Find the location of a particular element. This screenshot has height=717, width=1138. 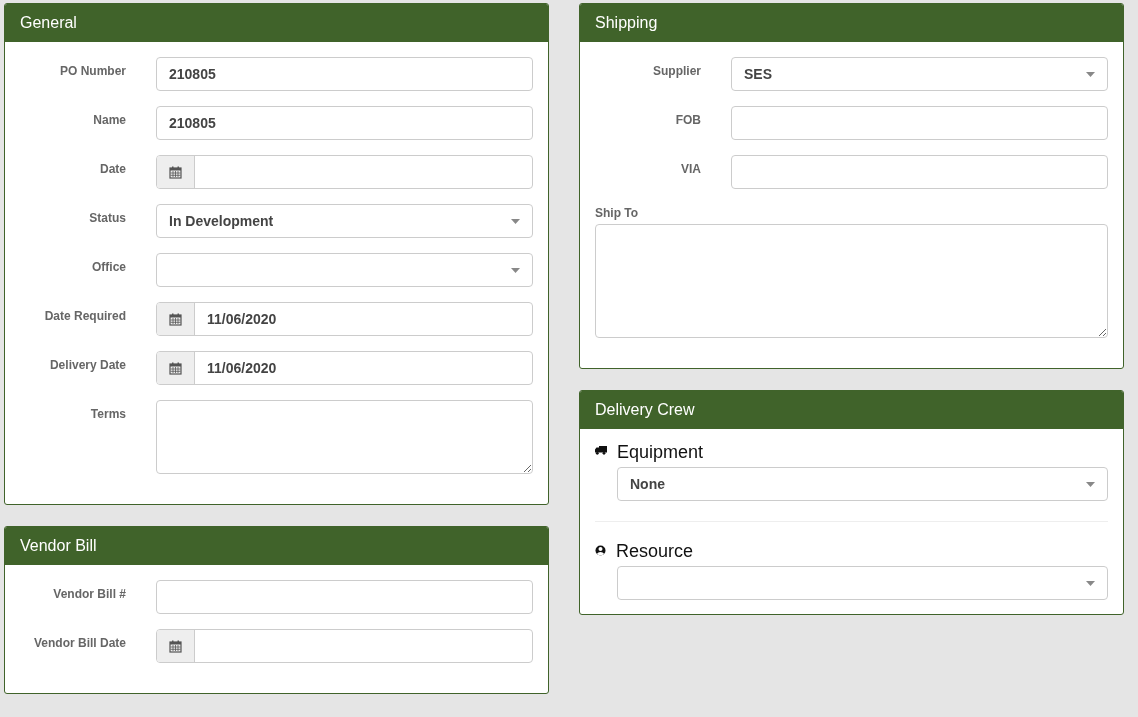

select-field: In Development is located at coordinates (344, 221).